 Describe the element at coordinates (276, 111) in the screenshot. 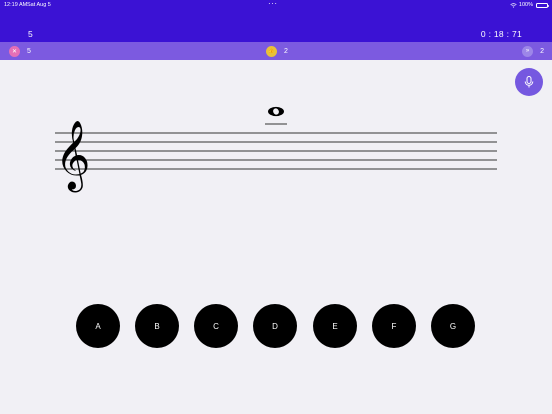

I see `whole-note` at that location.